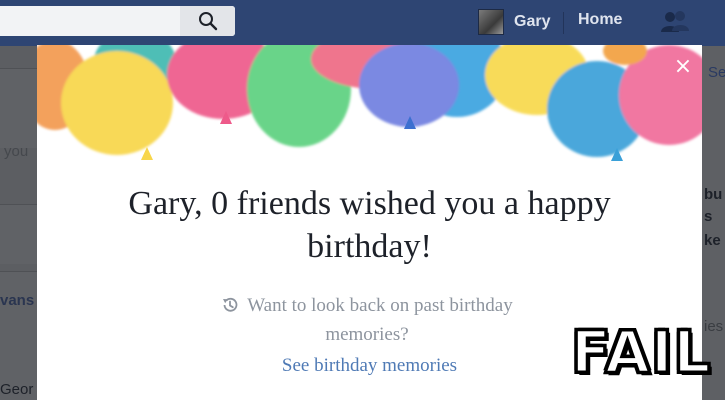  Describe the element at coordinates (716, 72) in the screenshot. I see `bg-fragment: Se` at that location.